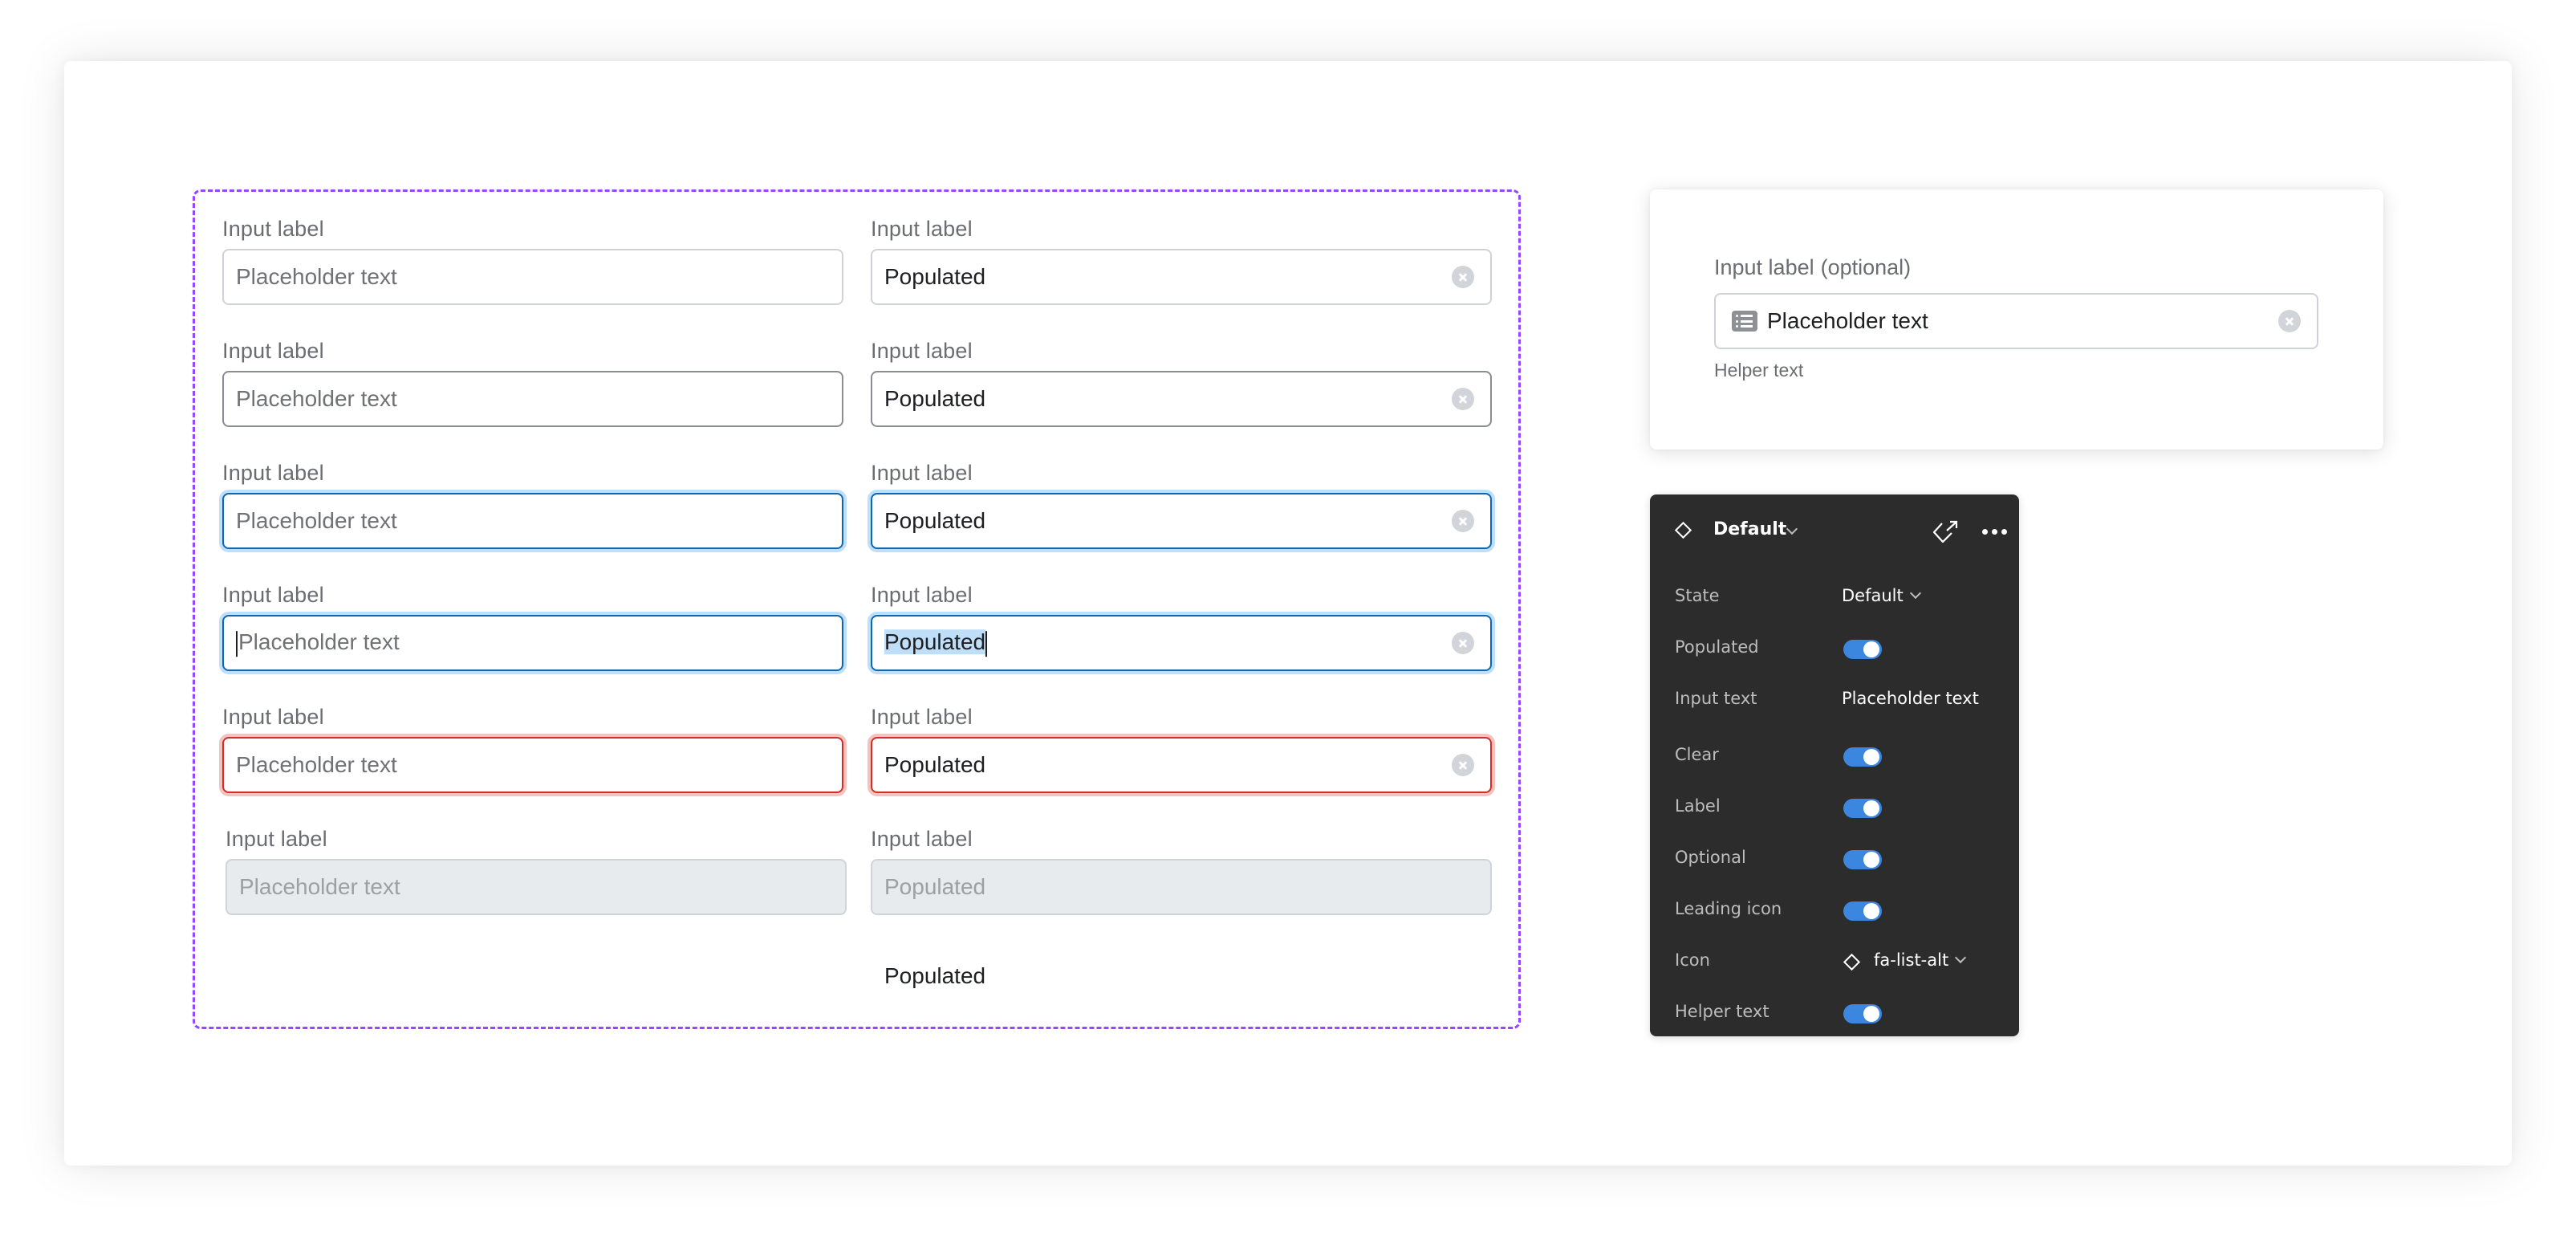 This screenshot has width=2576, height=1233. Describe the element at coordinates (1834, 857) in the screenshot. I see `property-optional: Optional` at that location.